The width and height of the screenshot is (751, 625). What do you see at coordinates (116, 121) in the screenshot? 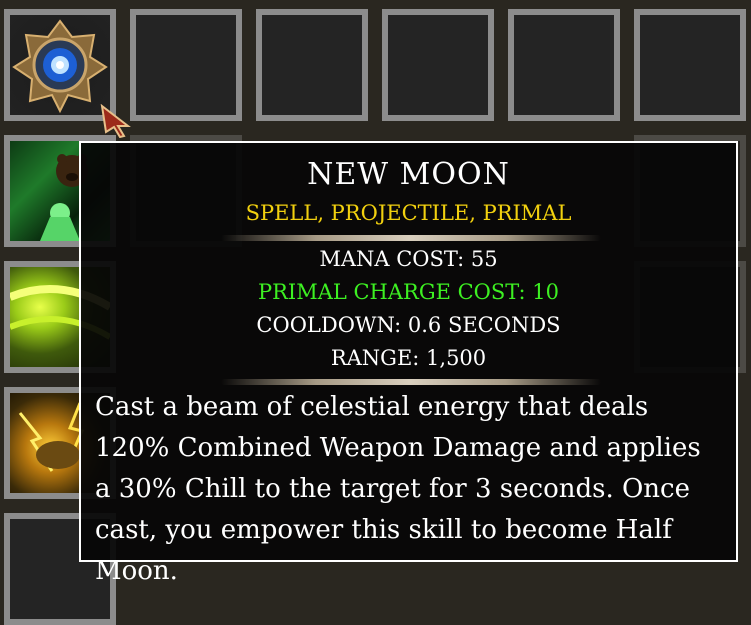
I see `arrow-cursor-icon` at bounding box center [116, 121].